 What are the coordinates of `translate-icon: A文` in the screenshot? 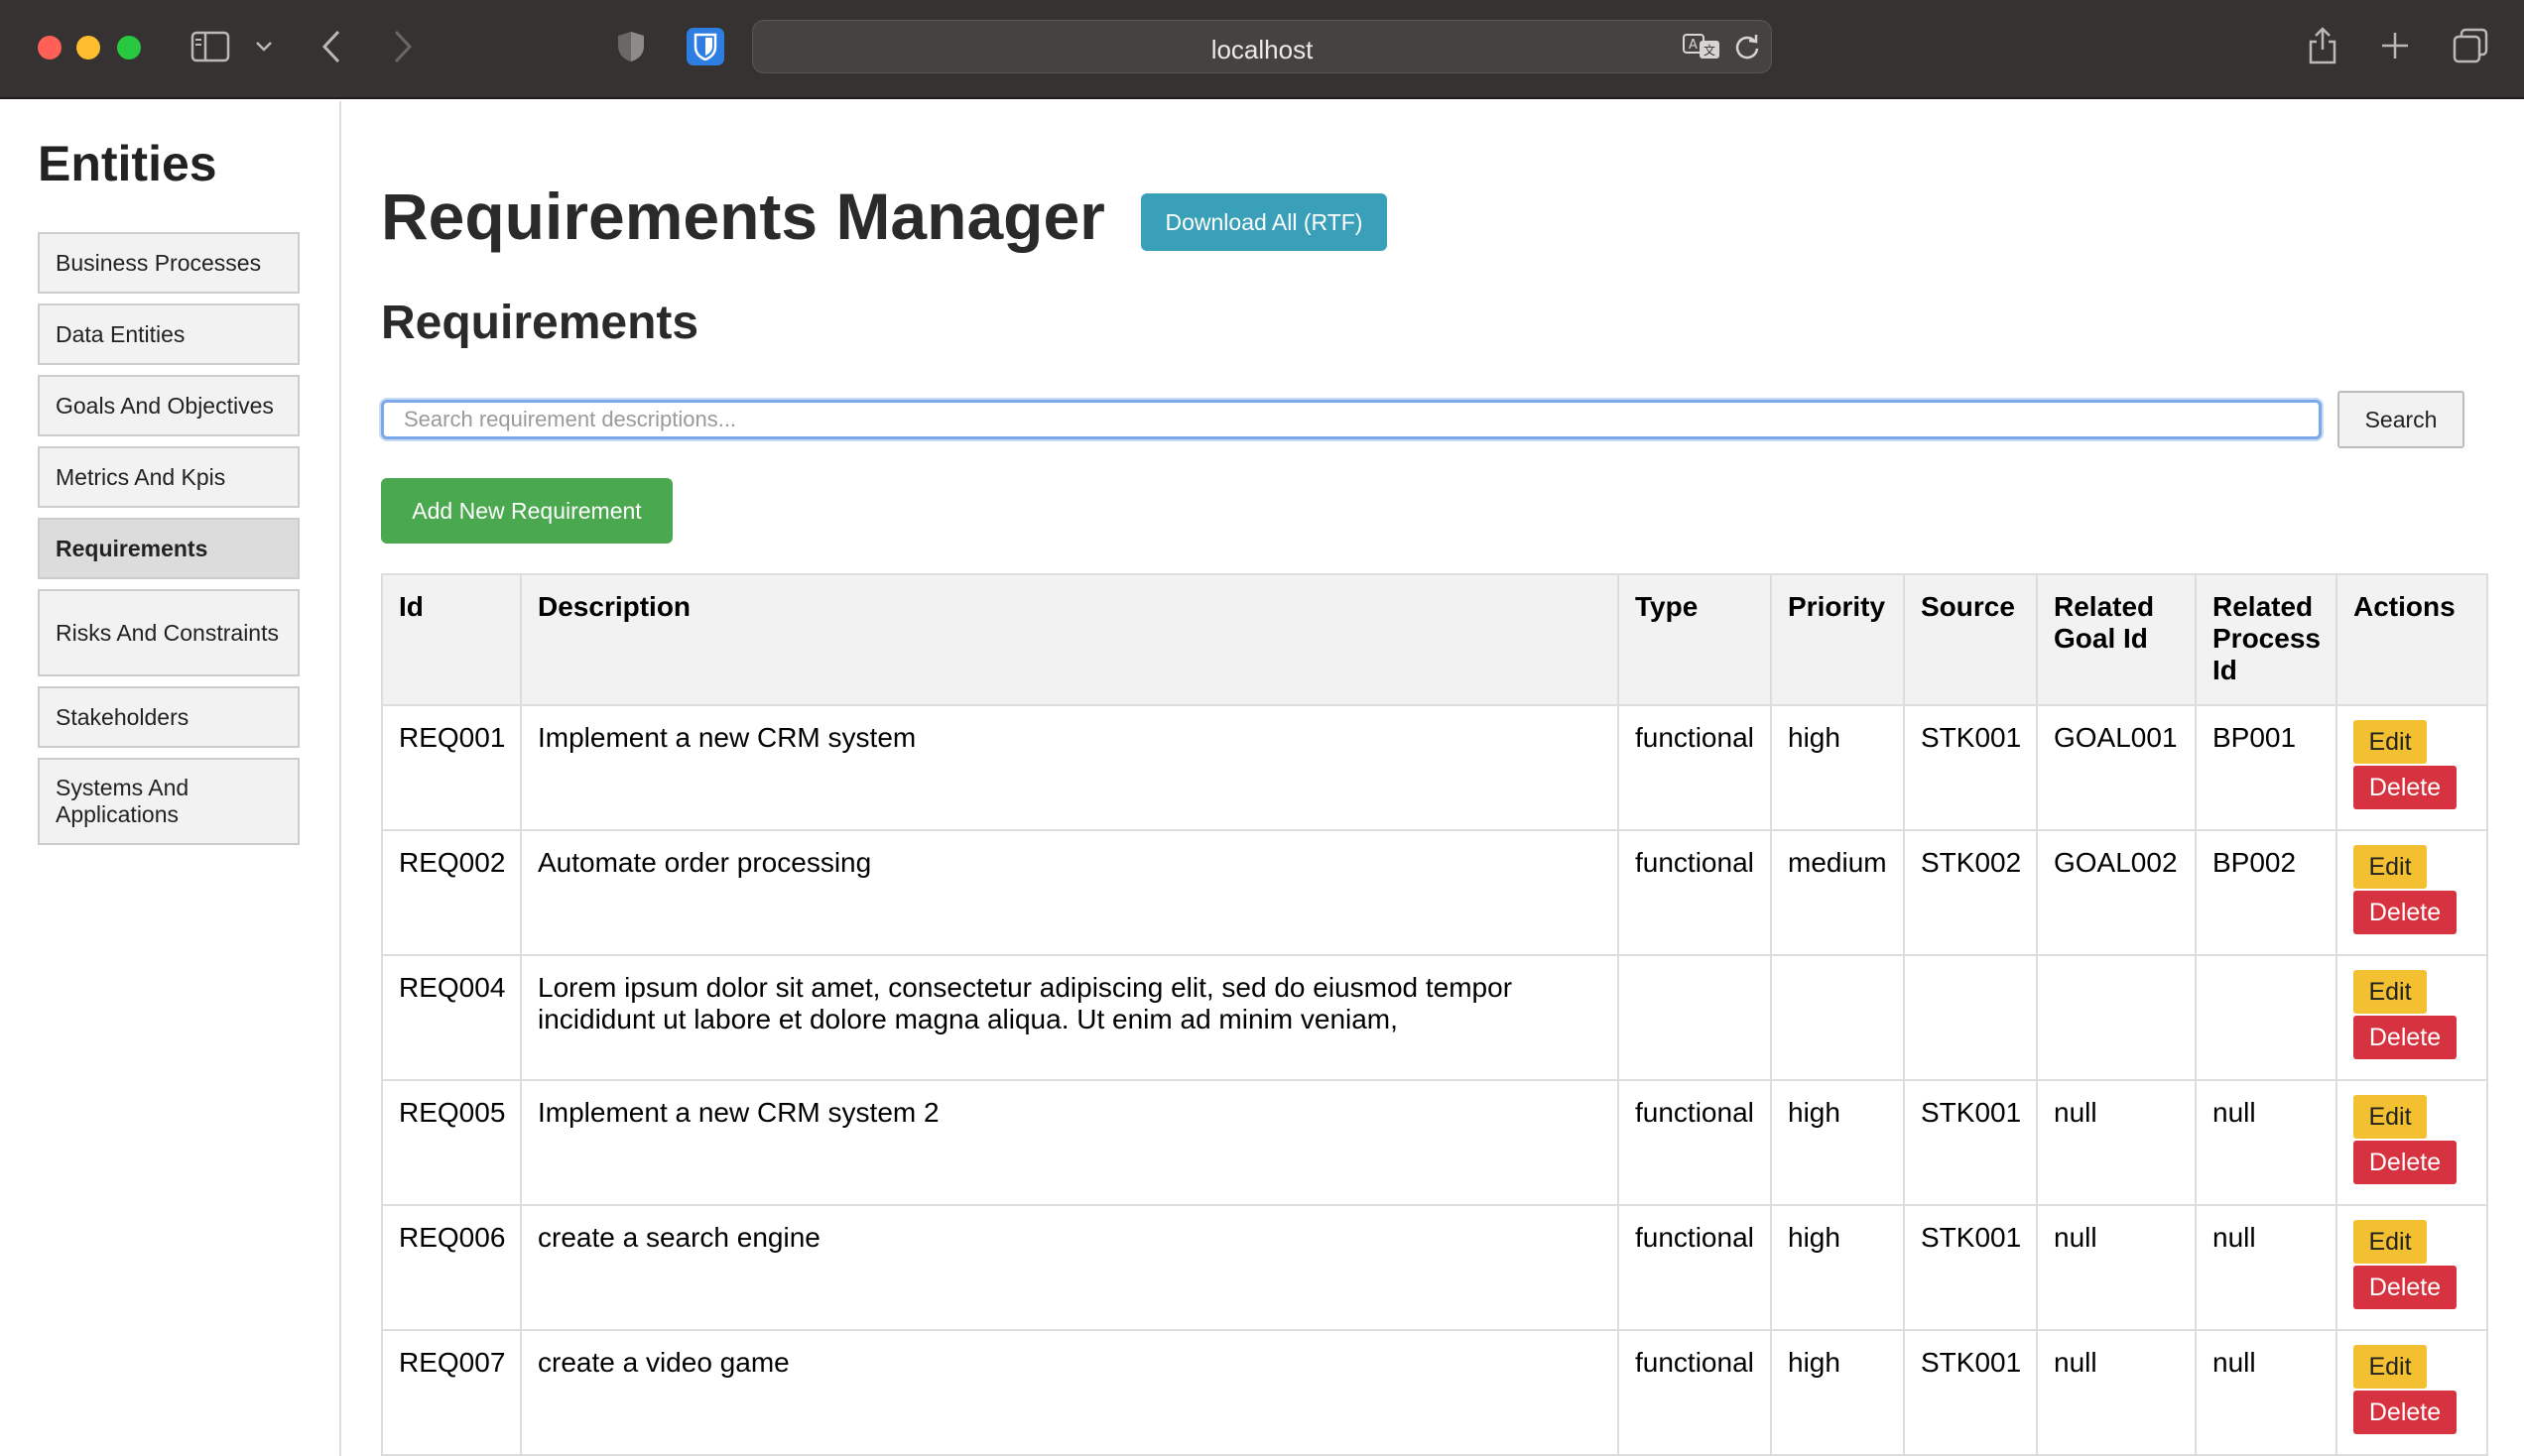 It's located at (1701, 46).